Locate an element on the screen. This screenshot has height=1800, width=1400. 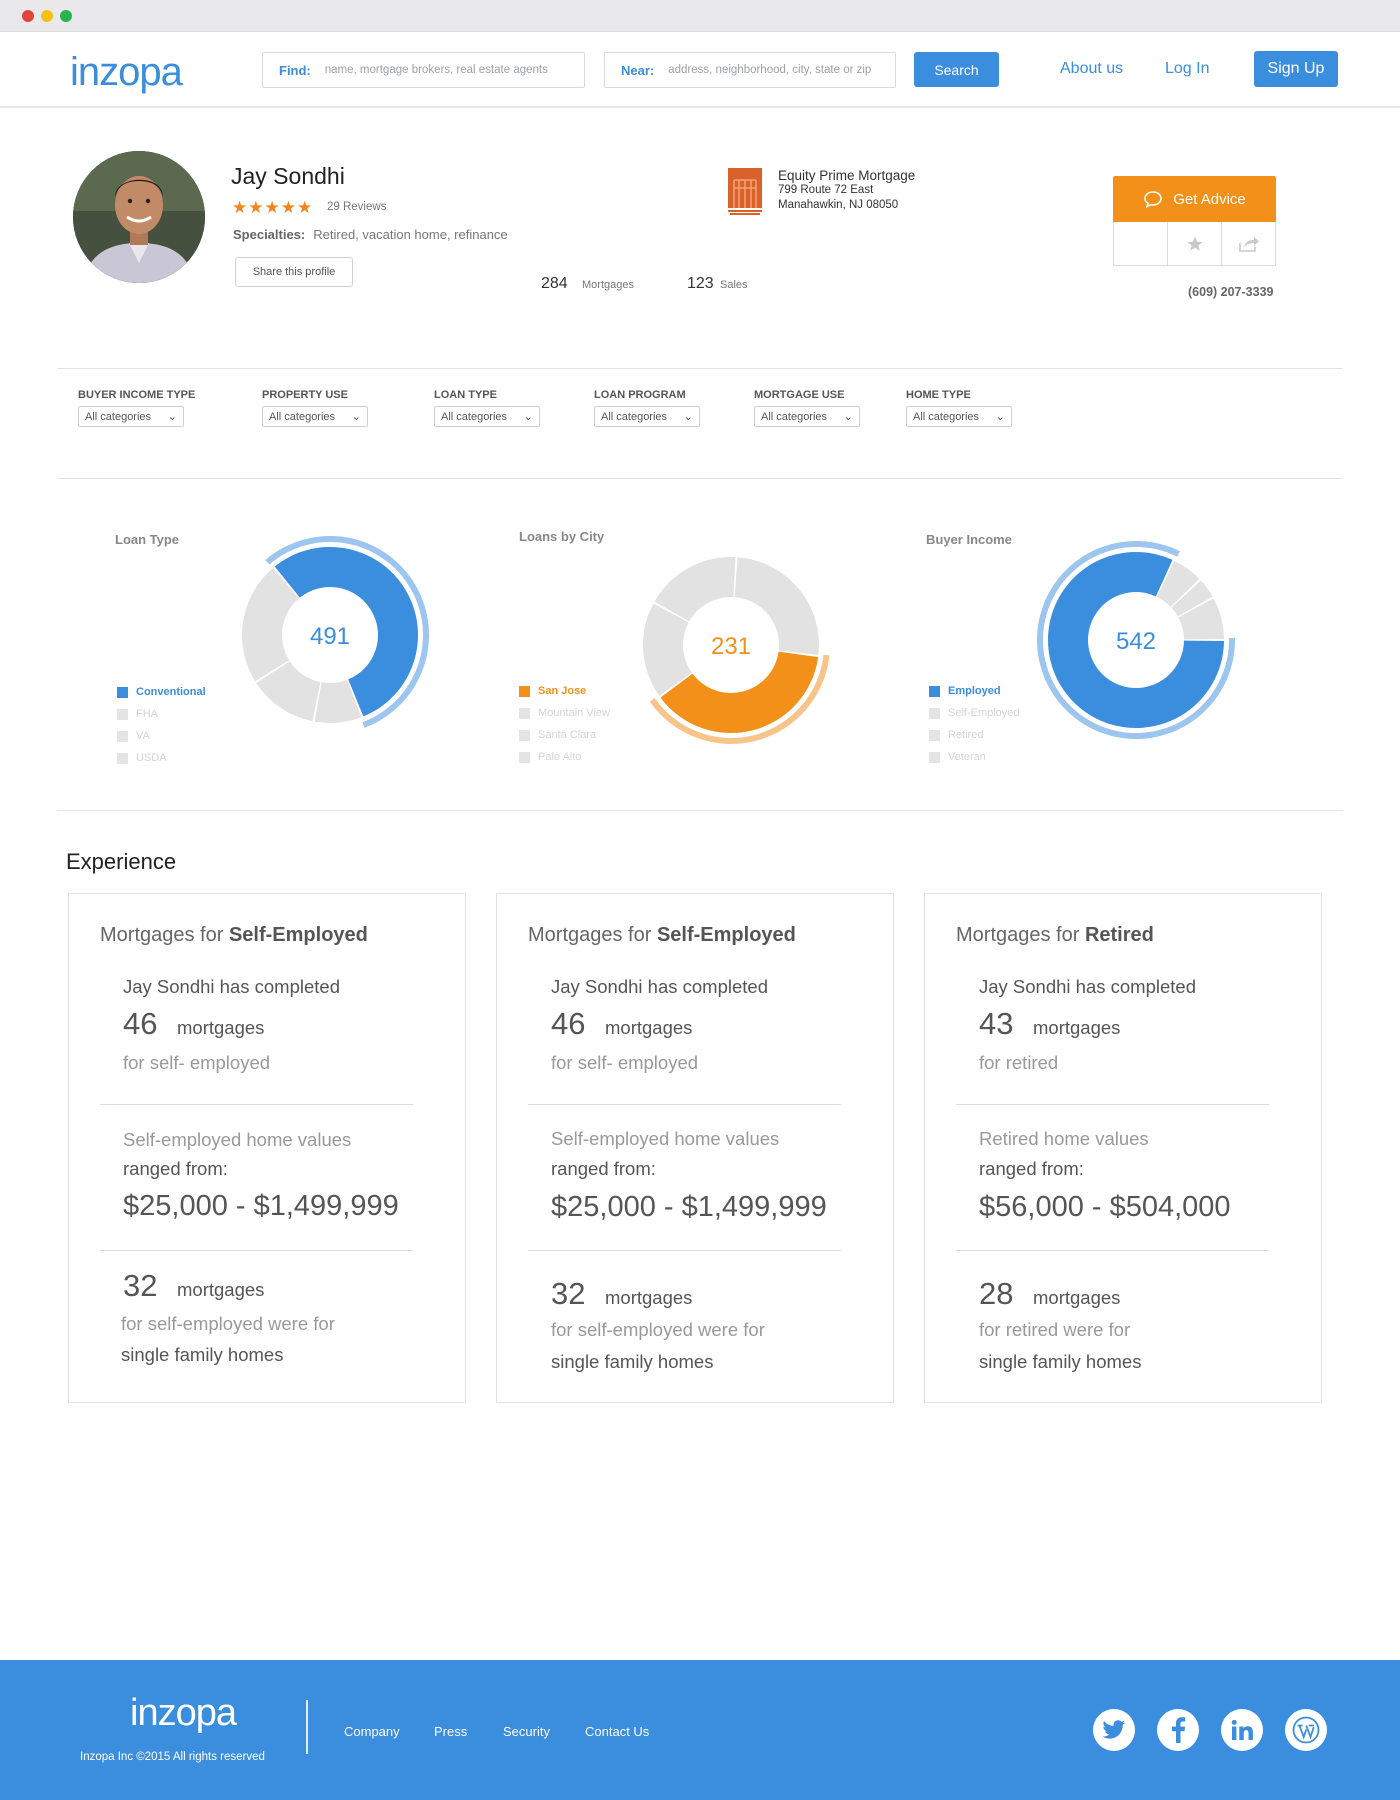
legend-item: Mountain View is located at coordinates (564, 713).